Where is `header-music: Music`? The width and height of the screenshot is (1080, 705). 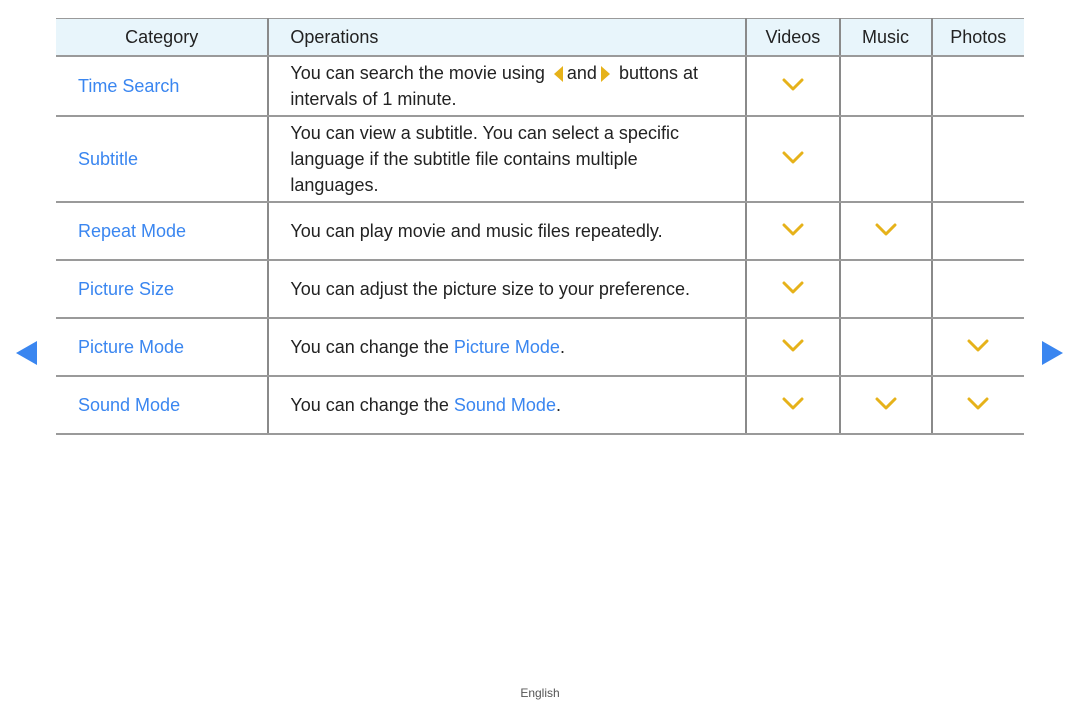 header-music: Music is located at coordinates (885, 37).